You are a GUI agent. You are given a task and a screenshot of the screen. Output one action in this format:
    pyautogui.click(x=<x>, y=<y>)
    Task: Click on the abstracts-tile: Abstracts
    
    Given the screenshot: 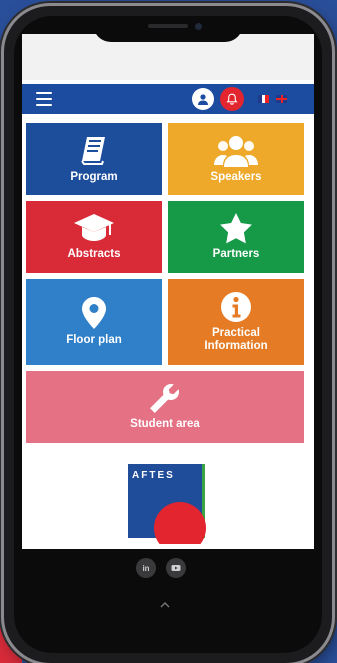 What is the action you would take?
    pyautogui.click(x=94, y=237)
    